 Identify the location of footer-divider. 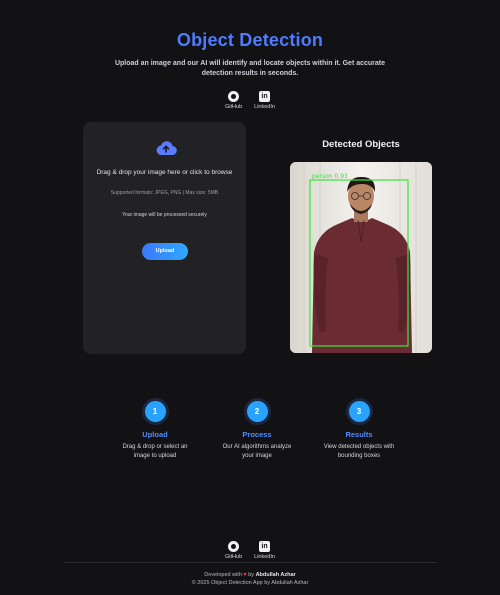
(250, 562).